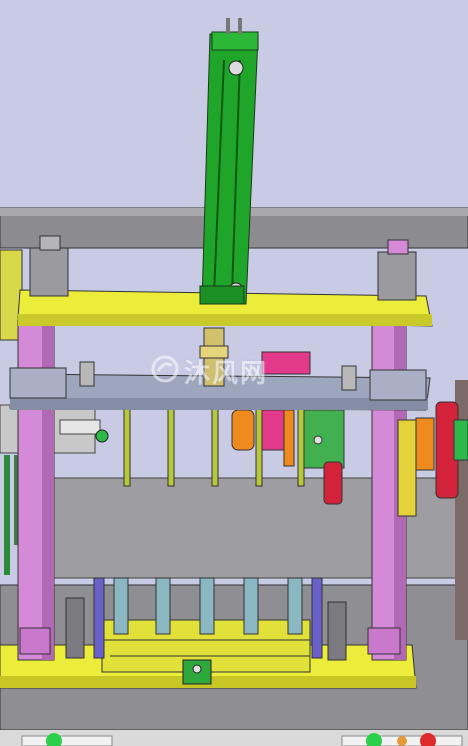 The width and height of the screenshot is (468, 746). Describe the element at coordinates (219, 404) in the screenshot. I see `middle-plate-edge` at that location.